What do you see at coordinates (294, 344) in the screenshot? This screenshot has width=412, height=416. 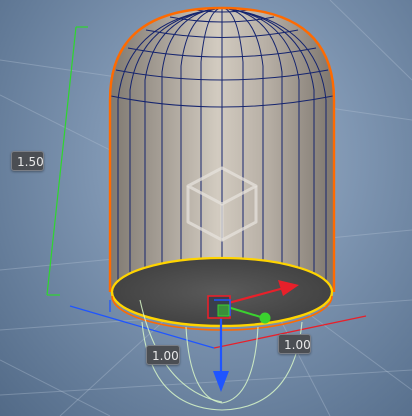 I see `depth-dimension-label: 1.00` at bounding box center [294, 344].